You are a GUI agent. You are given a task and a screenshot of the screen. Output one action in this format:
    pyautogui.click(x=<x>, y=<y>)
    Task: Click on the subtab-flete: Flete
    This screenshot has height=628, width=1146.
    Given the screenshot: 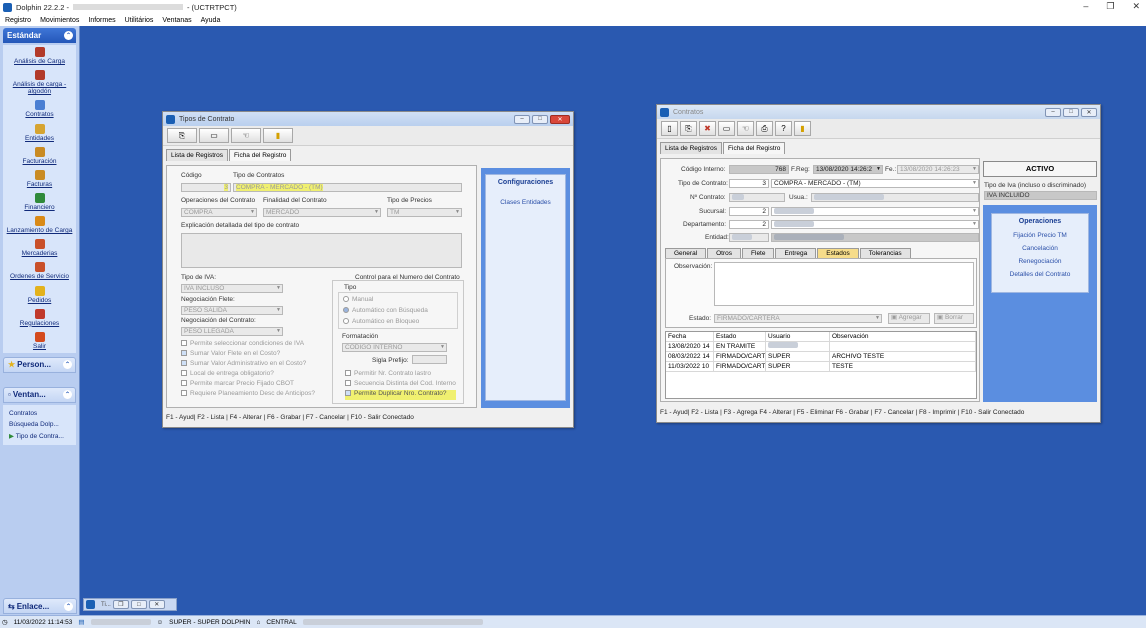 What is the action you would take?
    pyautogui.click(x=758, y=253)
    